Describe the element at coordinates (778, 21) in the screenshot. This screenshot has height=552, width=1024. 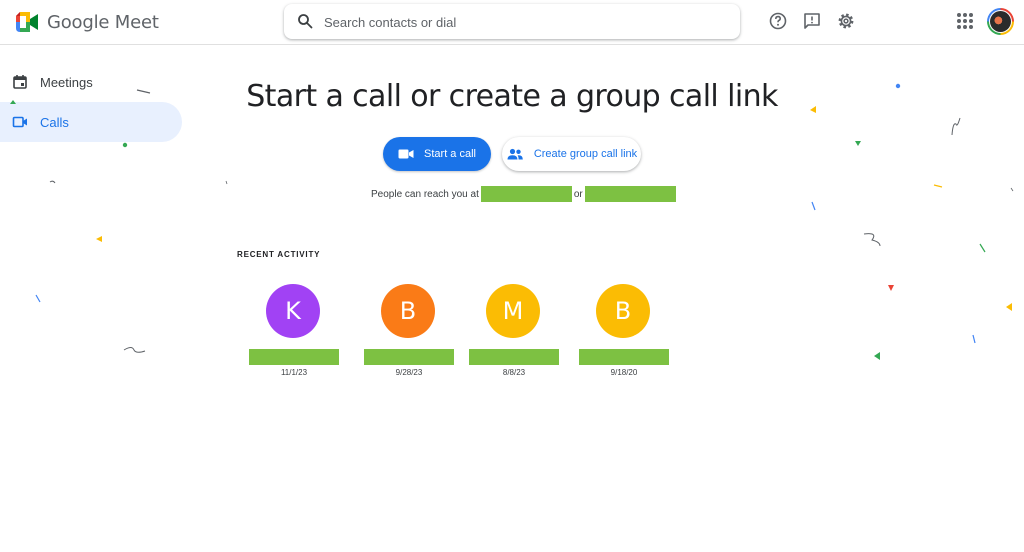
I see `help-icon` at that location.